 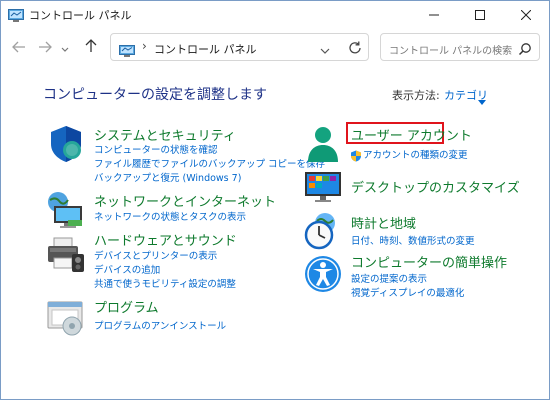 I want to click on navigation-bar: › コントロール パネル コントロール パネルの検索, so click(x=275, y=47).